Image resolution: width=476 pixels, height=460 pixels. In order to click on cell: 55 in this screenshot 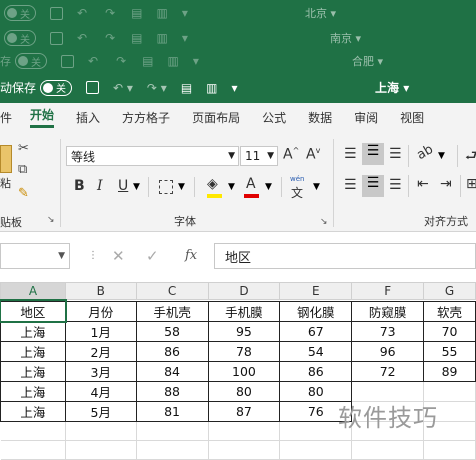, I will do `click(449, 351)`.